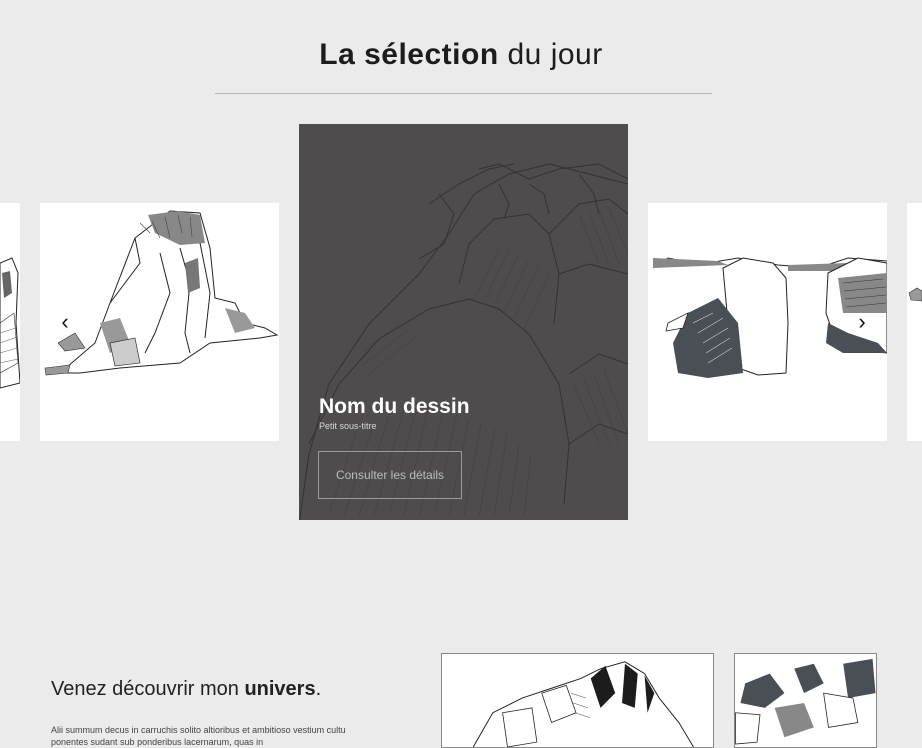  I want to click on carousel-prev-button: ‹, so click(65, 322).